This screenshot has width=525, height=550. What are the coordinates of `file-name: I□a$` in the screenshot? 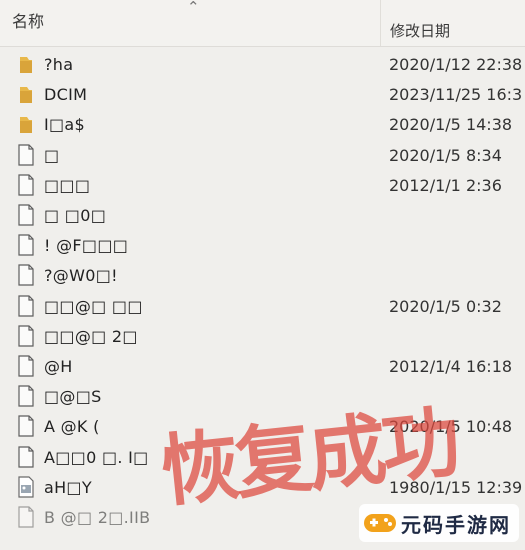 It's located at (65, 125).